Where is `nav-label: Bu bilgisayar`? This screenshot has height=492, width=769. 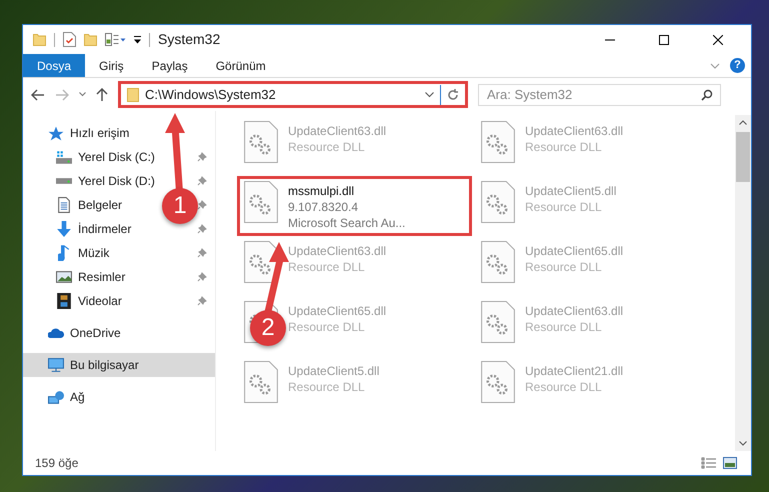
nav-label: Bu bilgisayar is located at coordinates (104, 365).